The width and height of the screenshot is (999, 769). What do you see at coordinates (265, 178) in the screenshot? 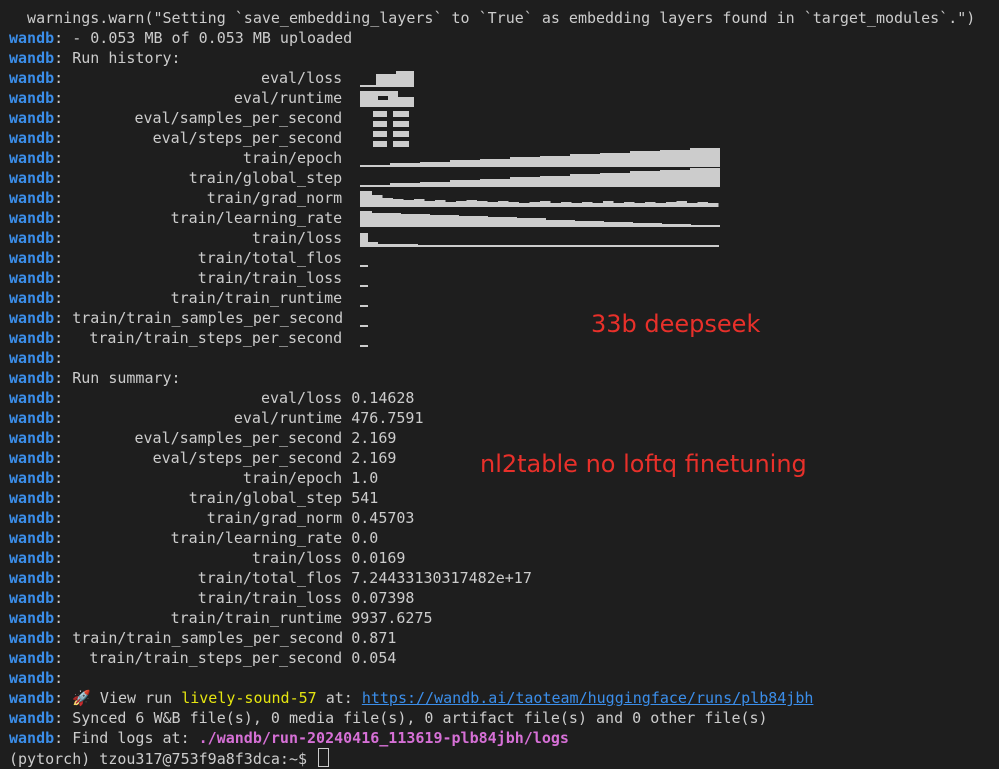
I see `history-metric-name: train/global_step` at bounding box center [265, 178].